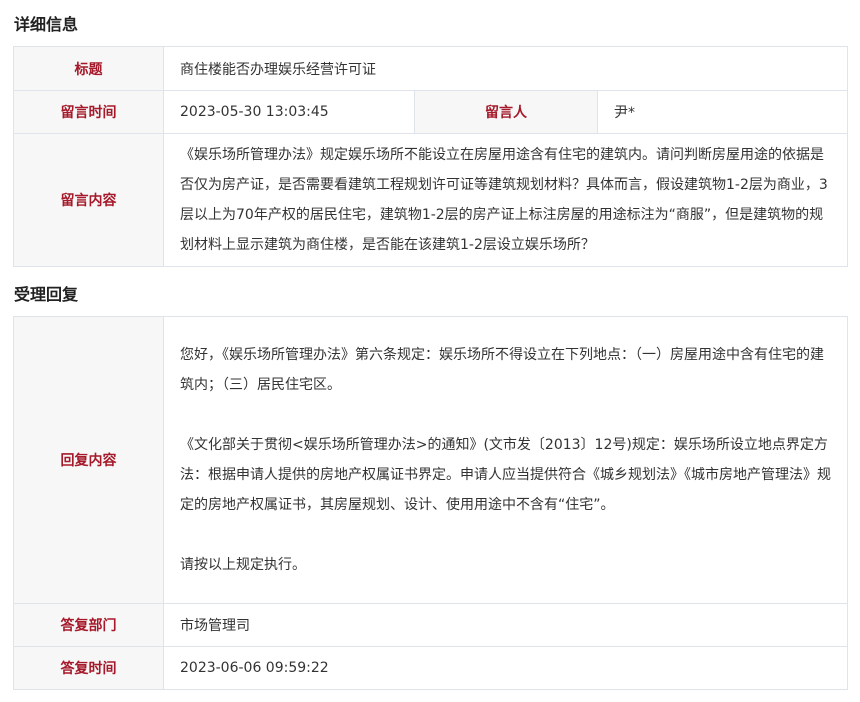 This screenshot has width=860, height=702. I want to click on reply-time-label: 答复时间, so click(88, 668).